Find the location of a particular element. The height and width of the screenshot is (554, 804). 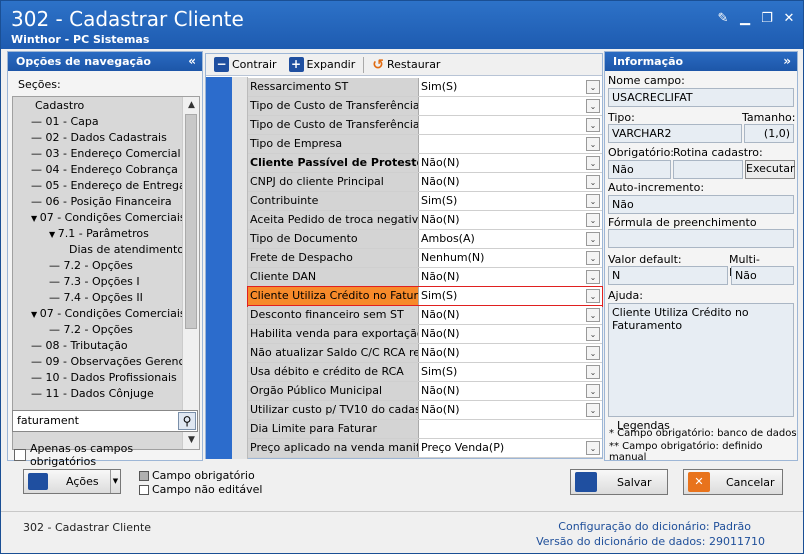

tree-item: — 01 - Capa is located at coordinates (65, 121).